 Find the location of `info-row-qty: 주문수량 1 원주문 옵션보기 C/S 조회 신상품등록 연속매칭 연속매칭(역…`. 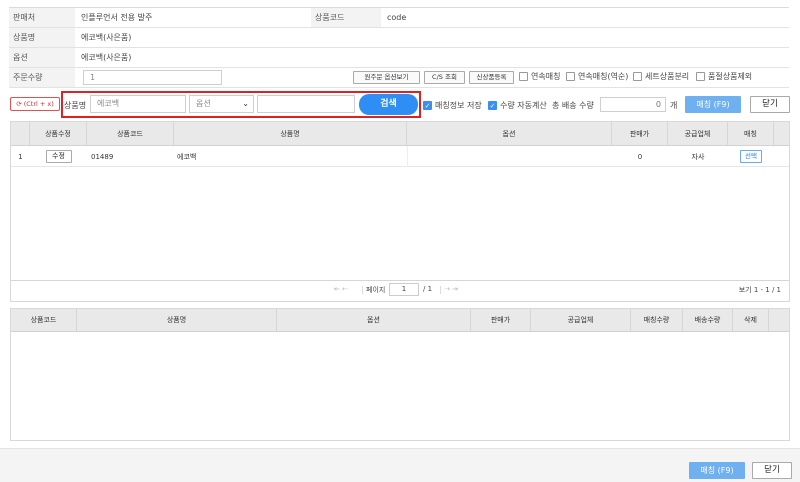

info-row-qty: 주문수량 1 원주문 옵션보기 C/S 조회 신상품등록 연속매칭 연속매칭(역… is located at coordinates (399, 78).